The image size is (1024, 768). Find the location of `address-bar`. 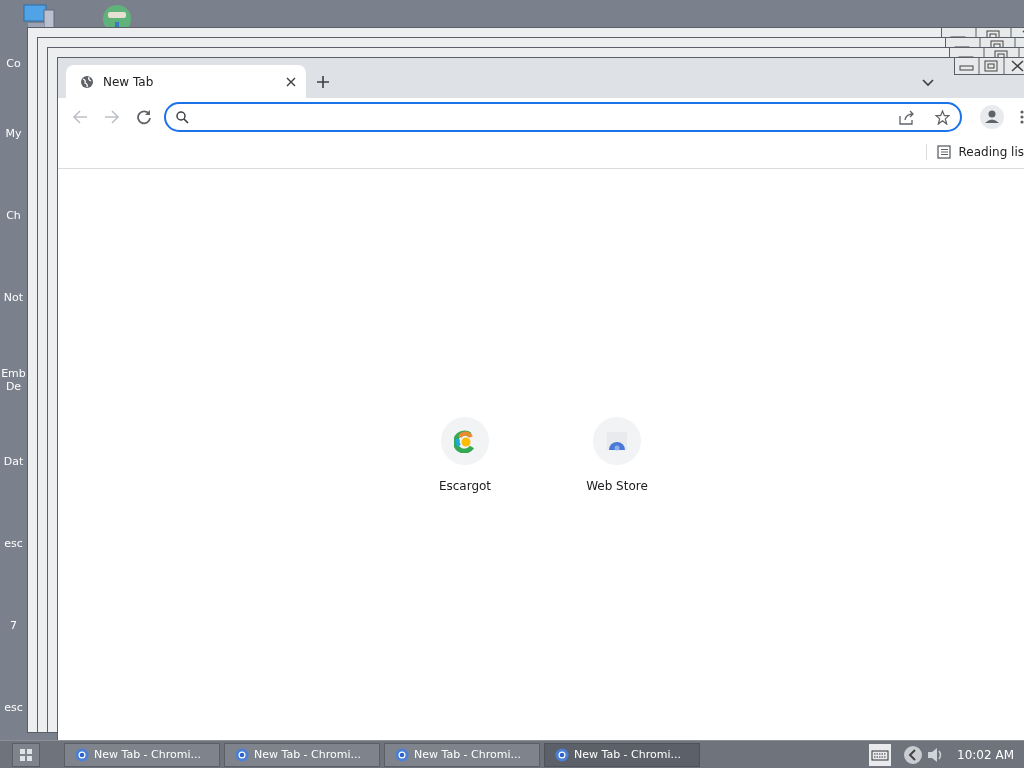

address-bar is located at coordinates (563, 117).